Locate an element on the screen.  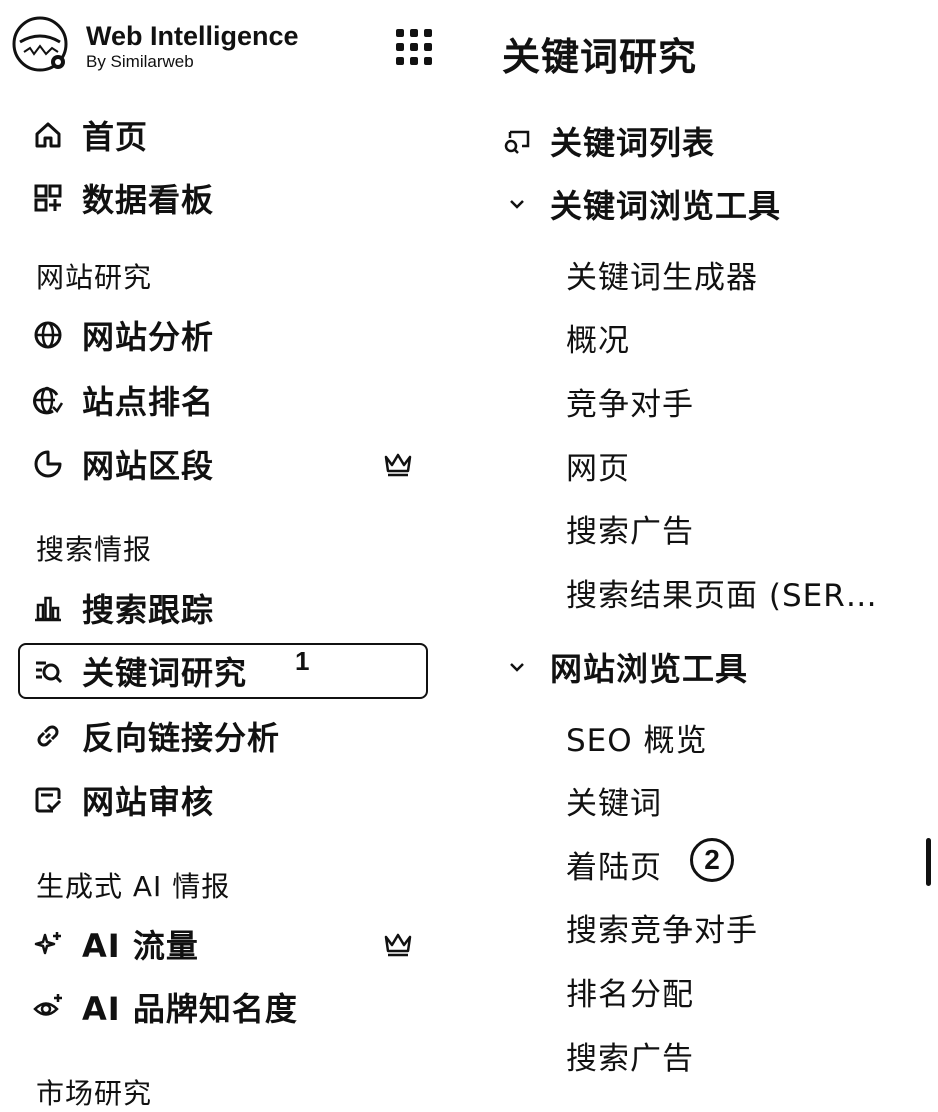
section-title-website-research: 网站研究 is located at coordinates (94, 277).